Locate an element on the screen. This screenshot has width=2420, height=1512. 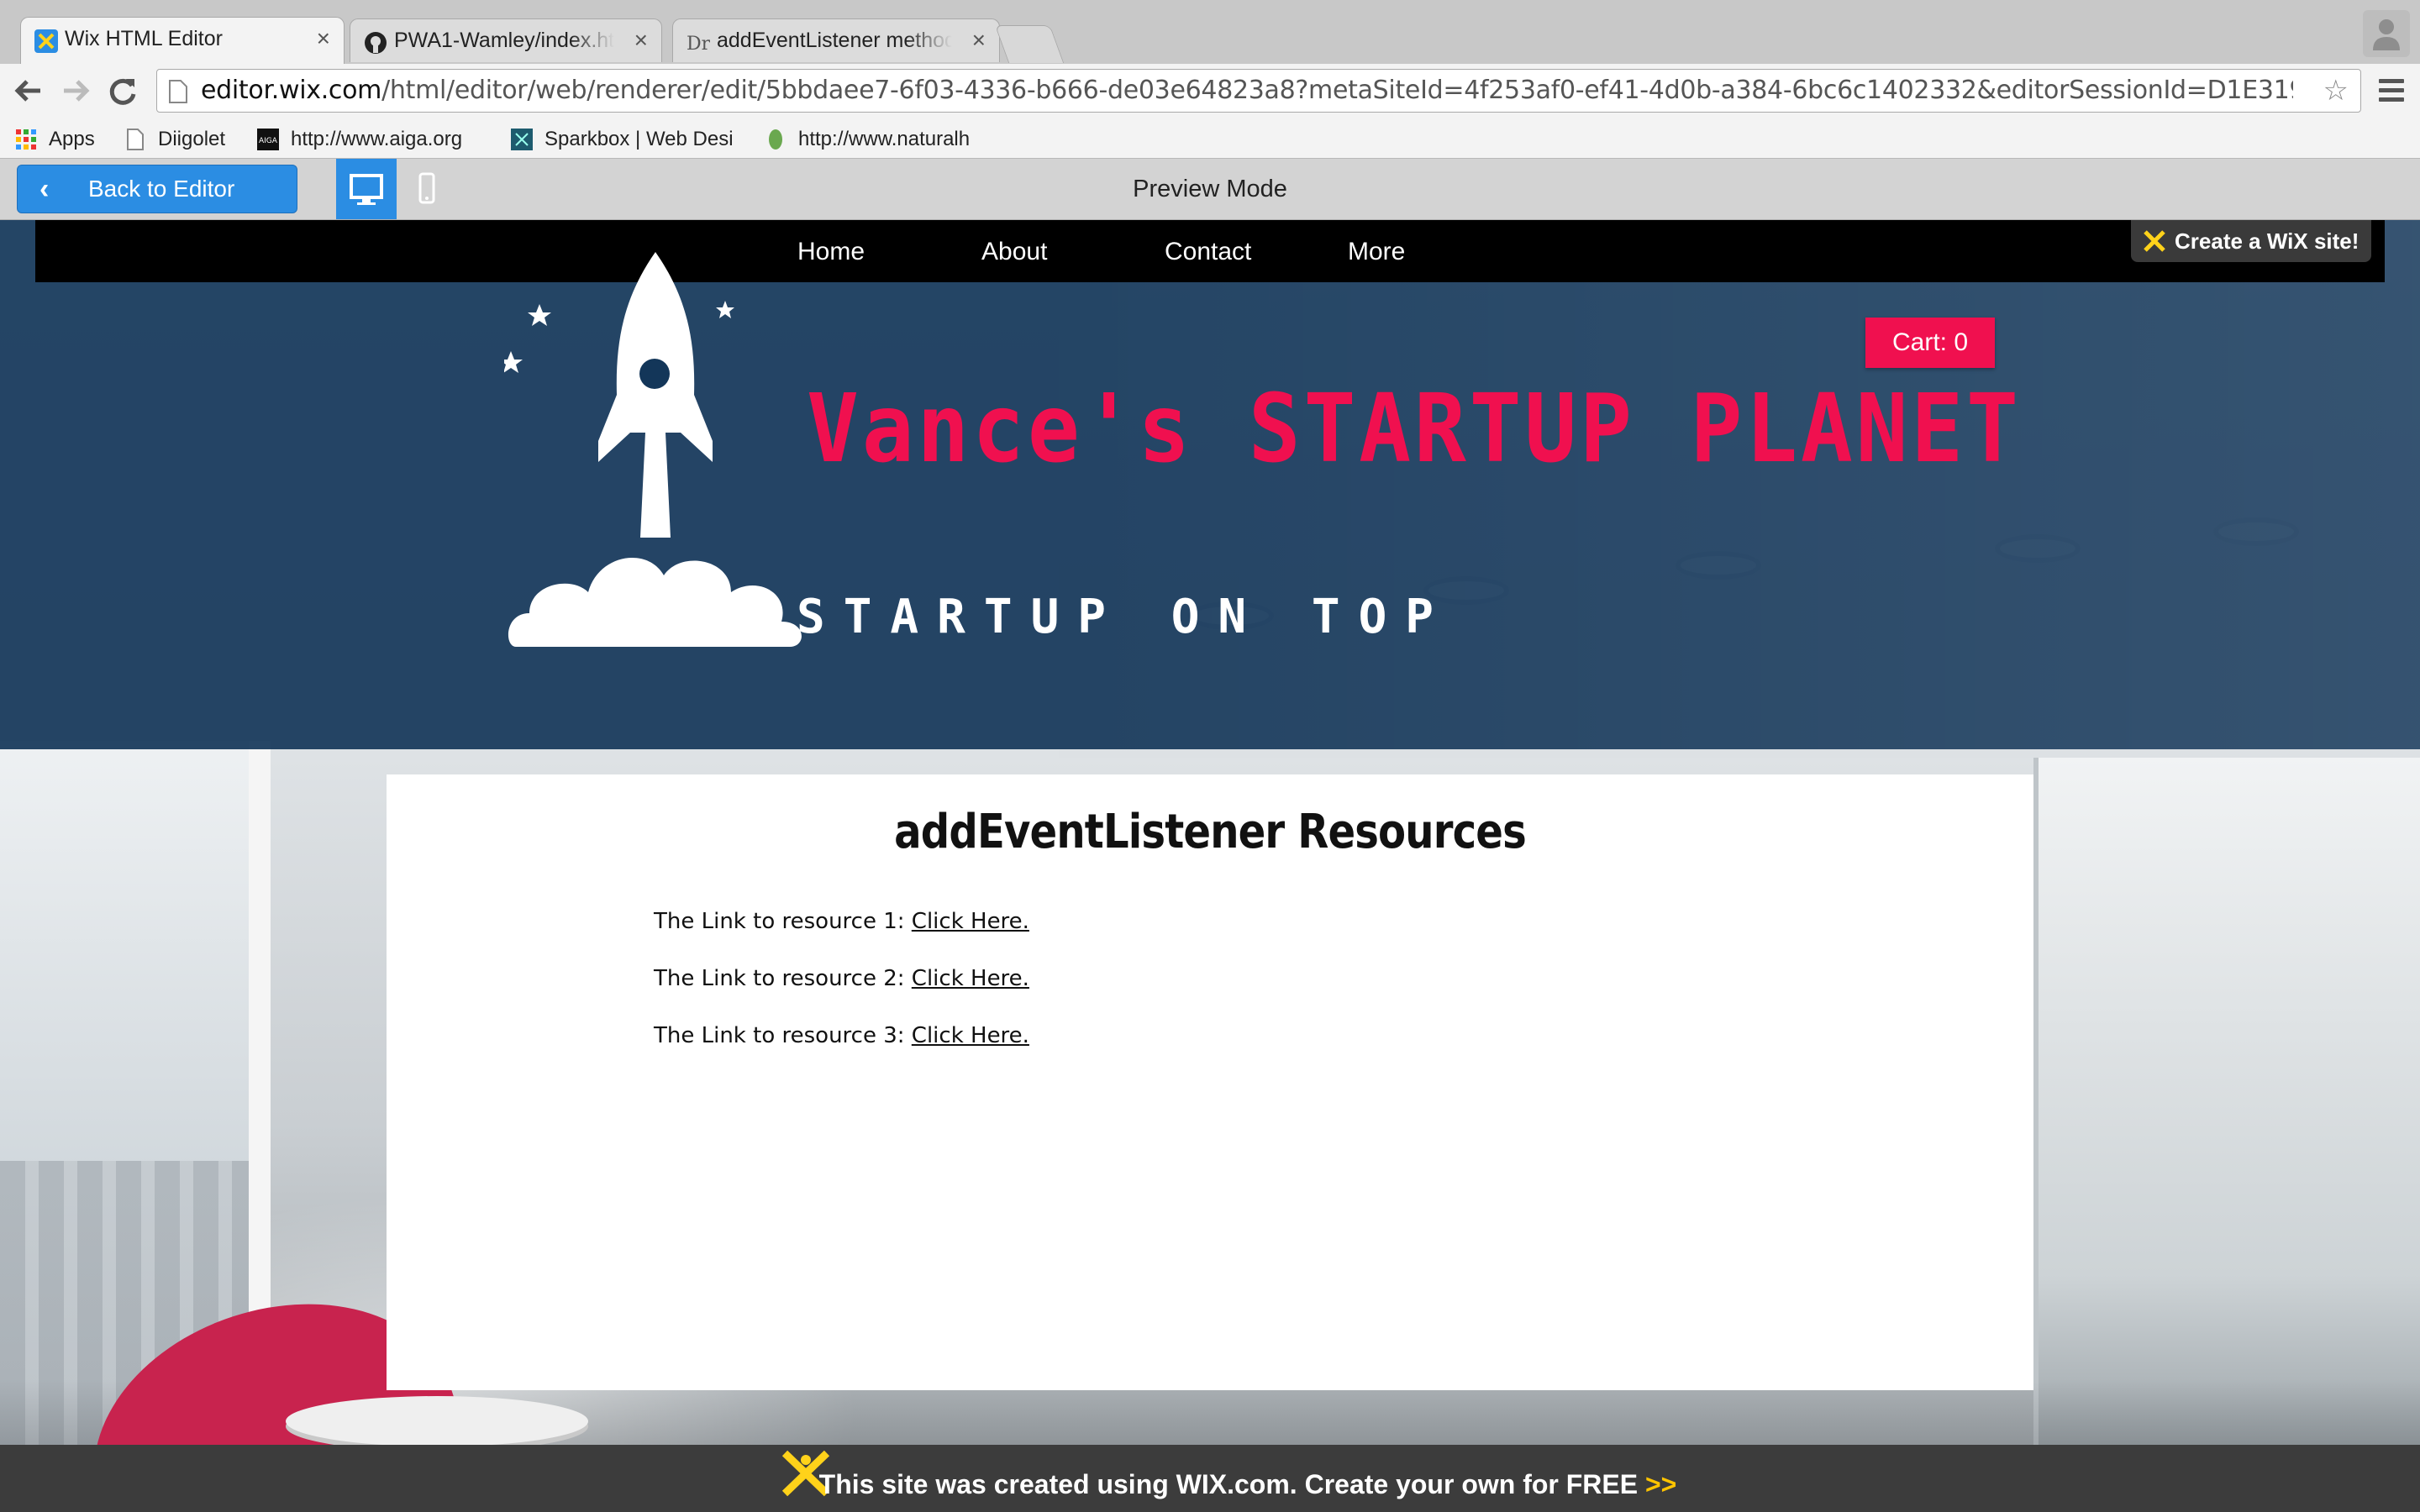
resource-row-1: The Link to resource 1: Click Here. is located at coordinates (841, 921).